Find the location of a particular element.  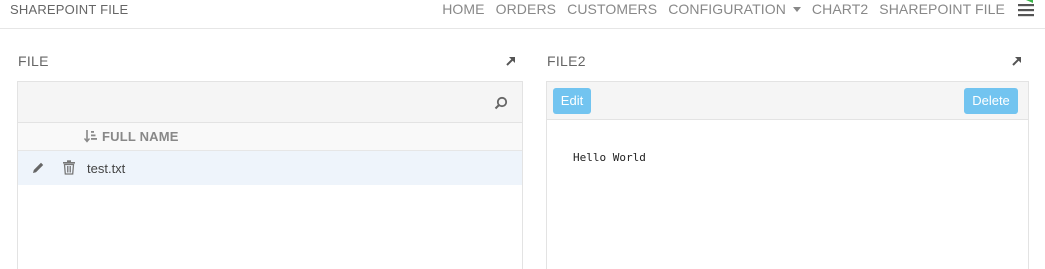

hamburger-menu-icon is located at coordinates (1026, 9).